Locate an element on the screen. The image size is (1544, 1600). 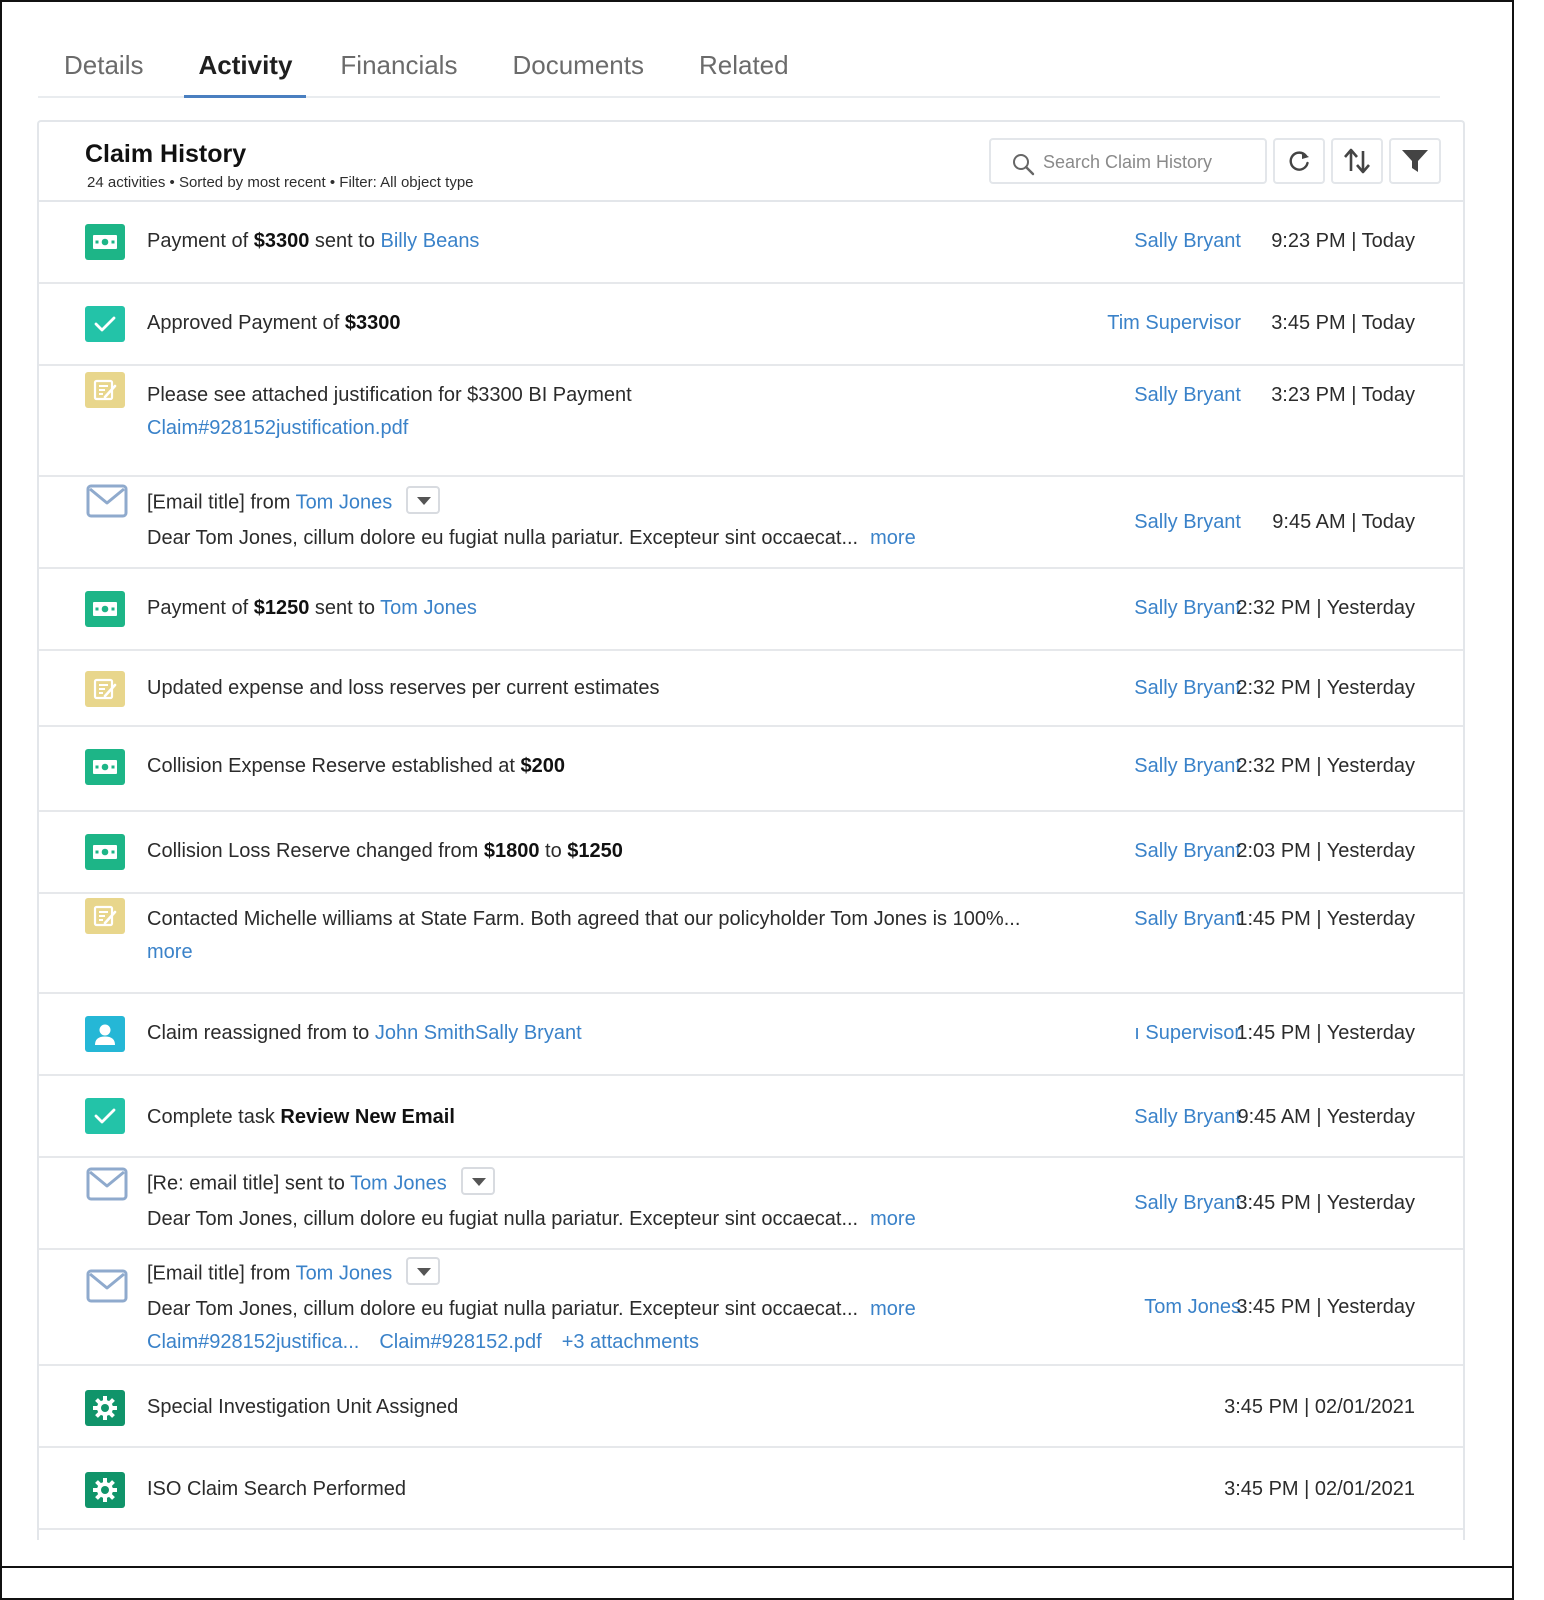
activity-timestamp: 9:45 AM | Yesterday is located at coordinates (1326, 1117).